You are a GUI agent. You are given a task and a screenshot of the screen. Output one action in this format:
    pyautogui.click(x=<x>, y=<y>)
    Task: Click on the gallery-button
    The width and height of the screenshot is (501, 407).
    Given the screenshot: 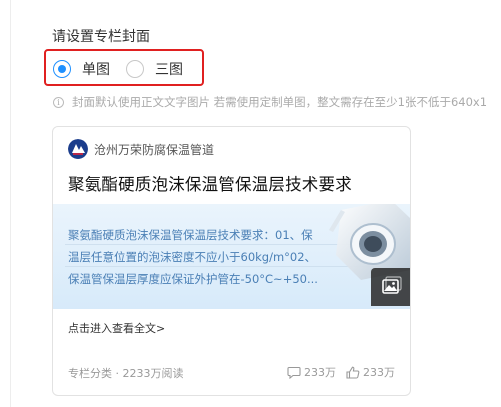 What is the action you would take?
    pyautogui.click(x=390, y=287)
    